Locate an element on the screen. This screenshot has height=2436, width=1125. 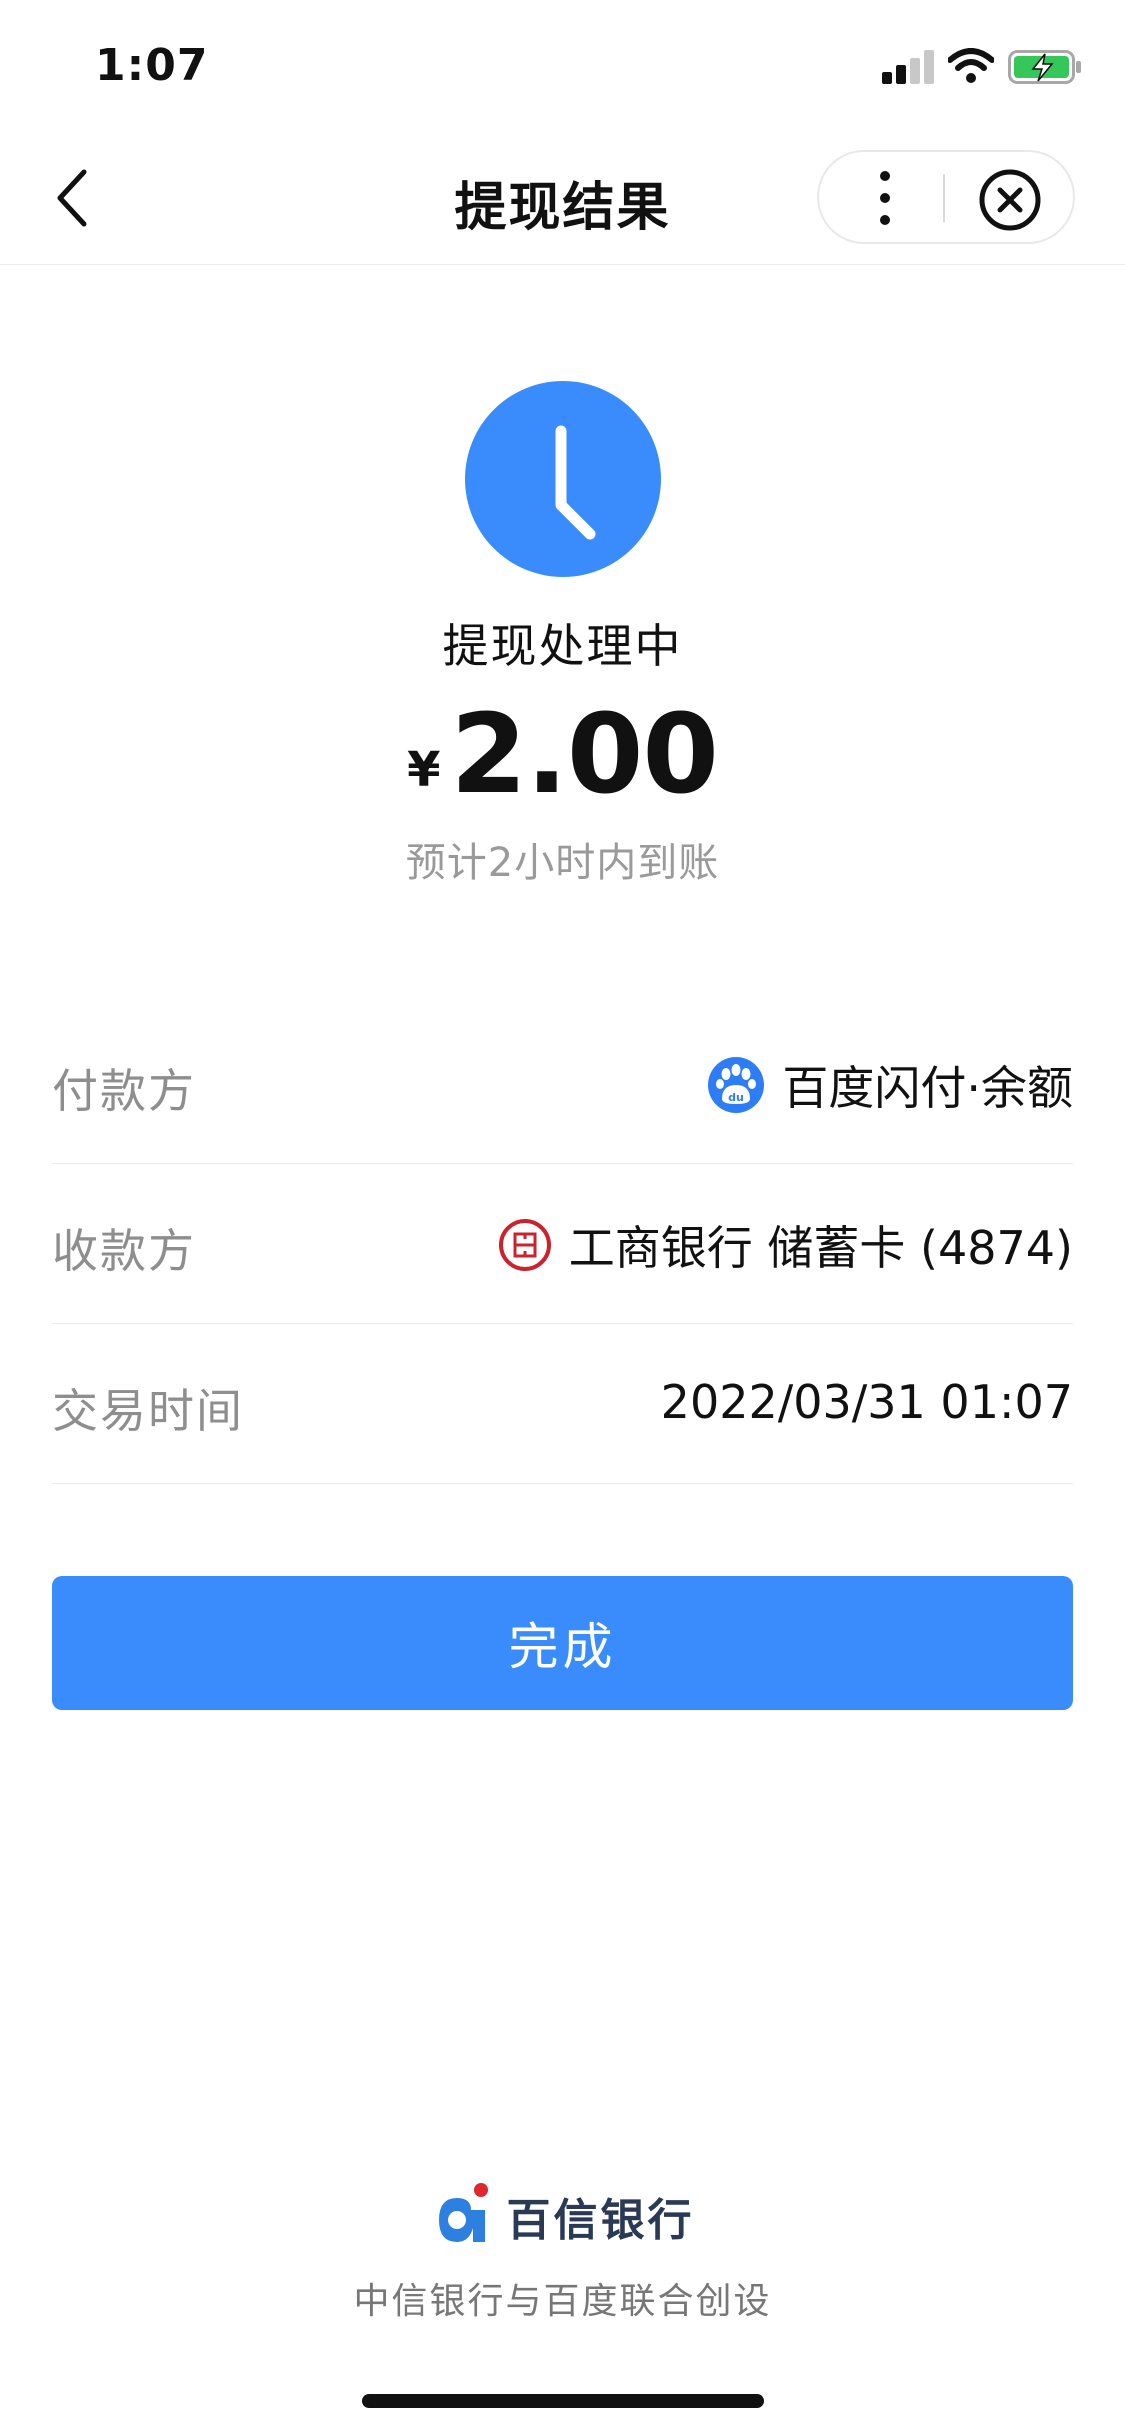
brand-name: 百信银行 is located at coordinates (600, 2220).